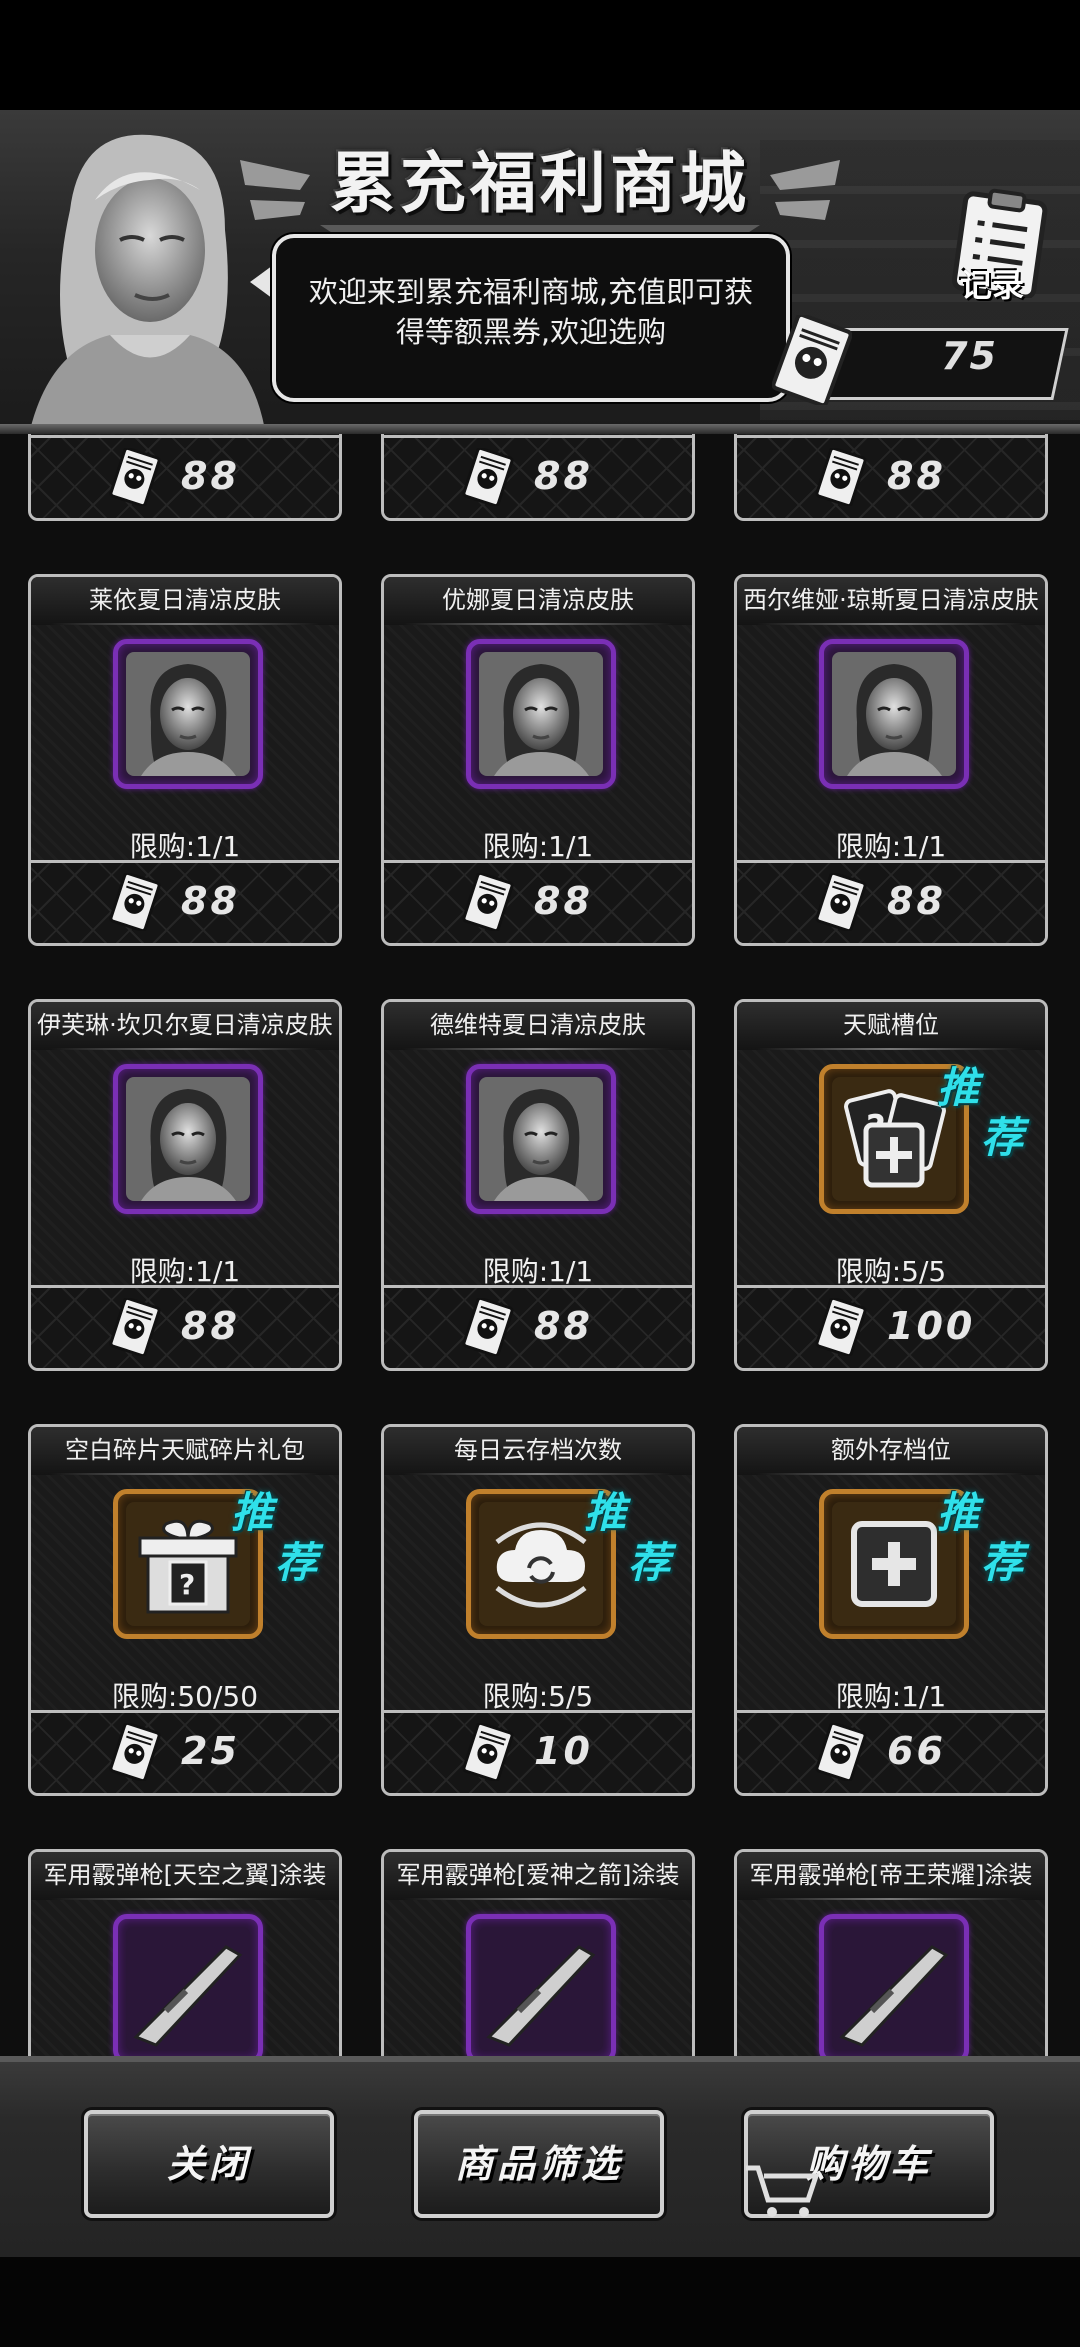 The image size is (1080, 2347). I want to click on shop-item-card: 天赋槽位 ? 推 荐限购:5/5, so click(891, 1185).